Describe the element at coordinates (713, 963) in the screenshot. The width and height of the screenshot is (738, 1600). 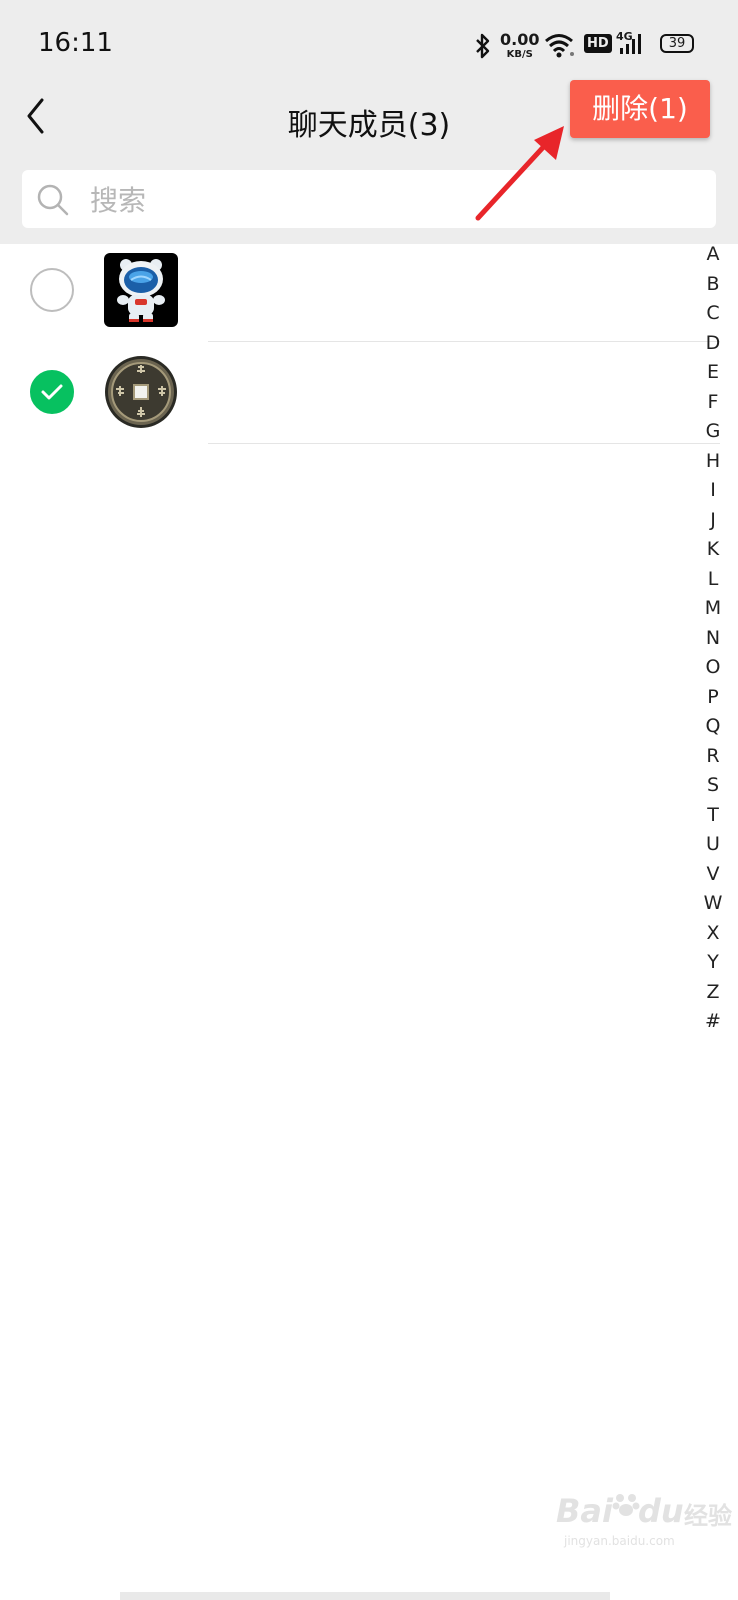
I see `index-letter: Y` at that location.